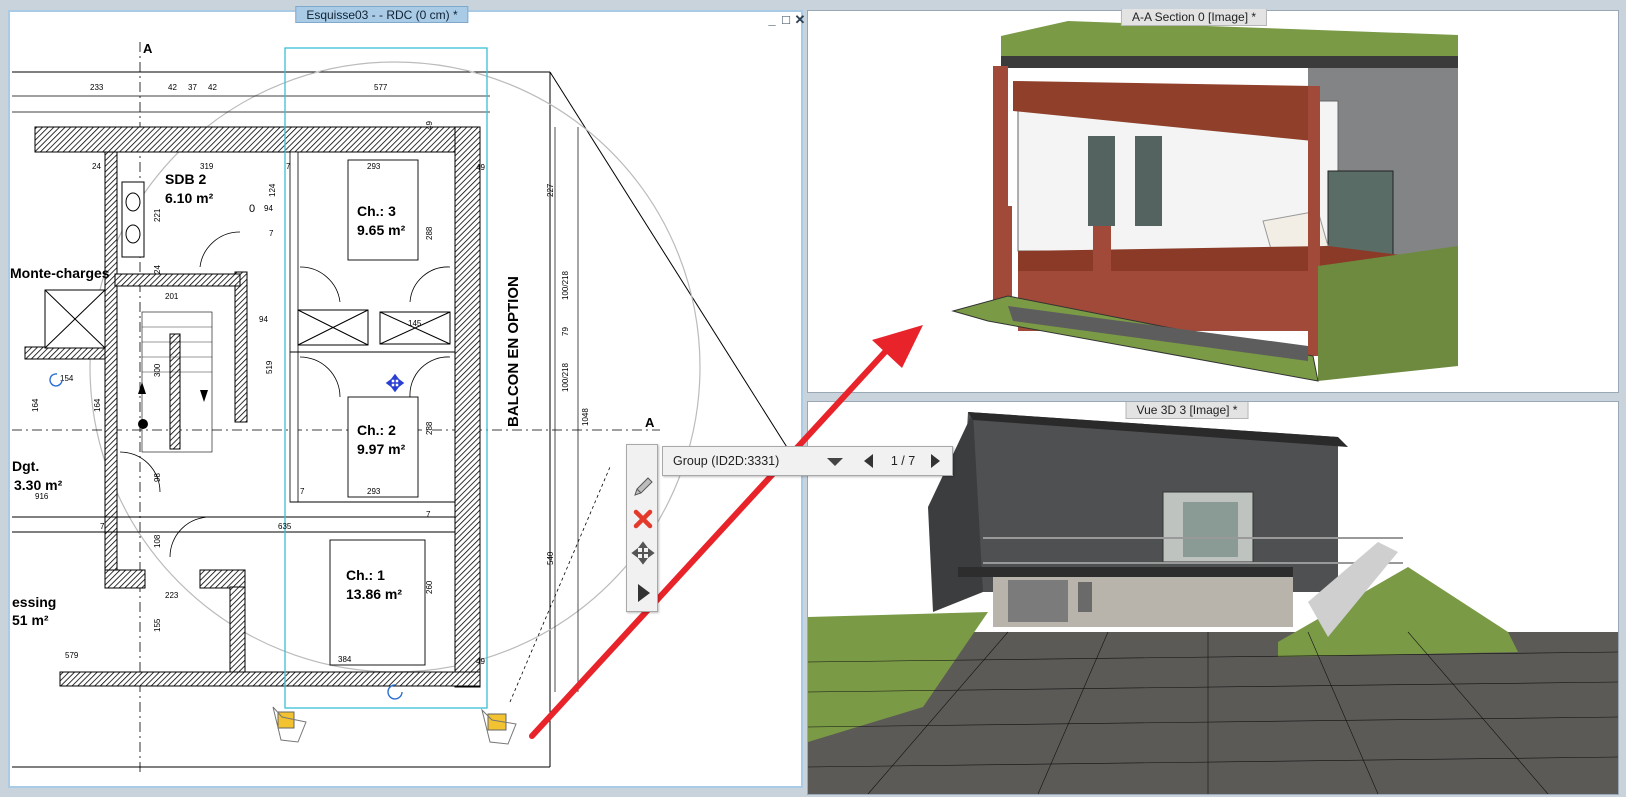  Describe the element at coordinates (726, 532) in the screenshot. I see `annotation-arrow` at that location.